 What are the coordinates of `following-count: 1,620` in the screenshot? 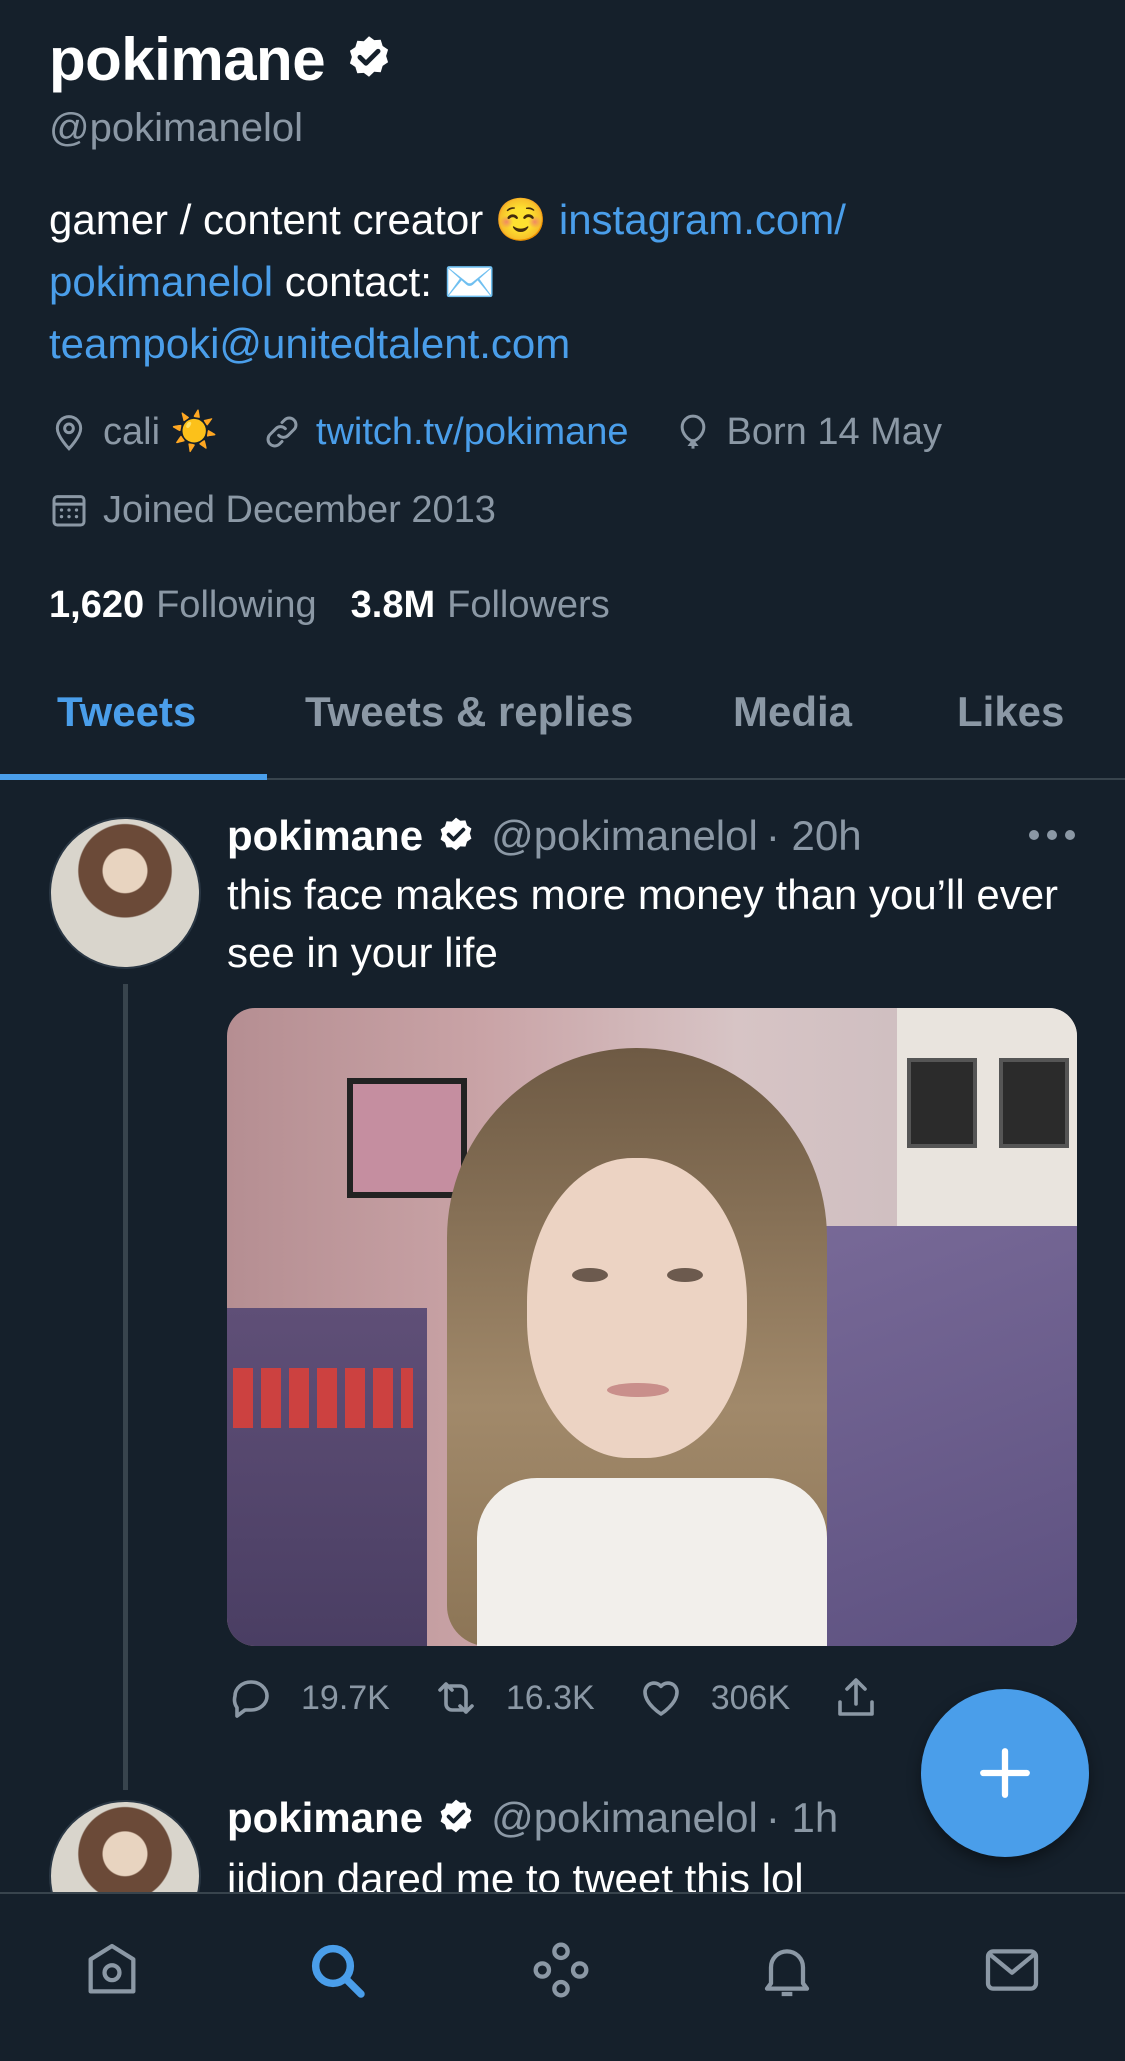 It's located at (96, 605).